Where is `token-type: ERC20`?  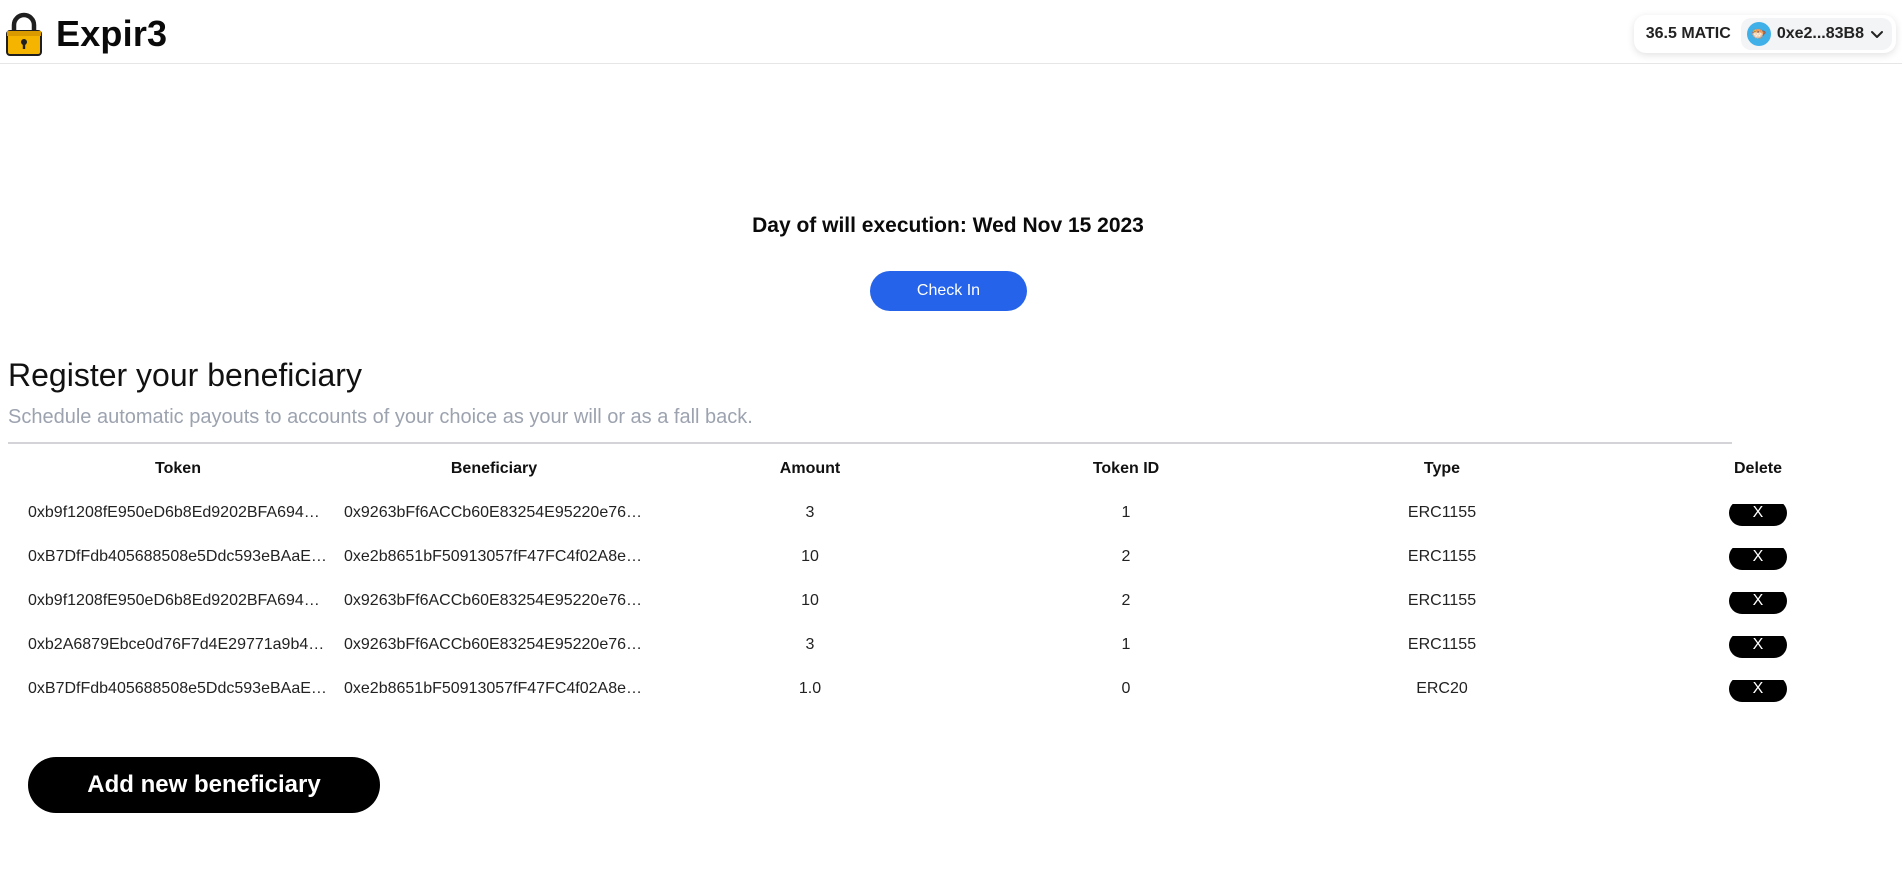
token-type: ERC20 is located at coordinates (1442, 688).